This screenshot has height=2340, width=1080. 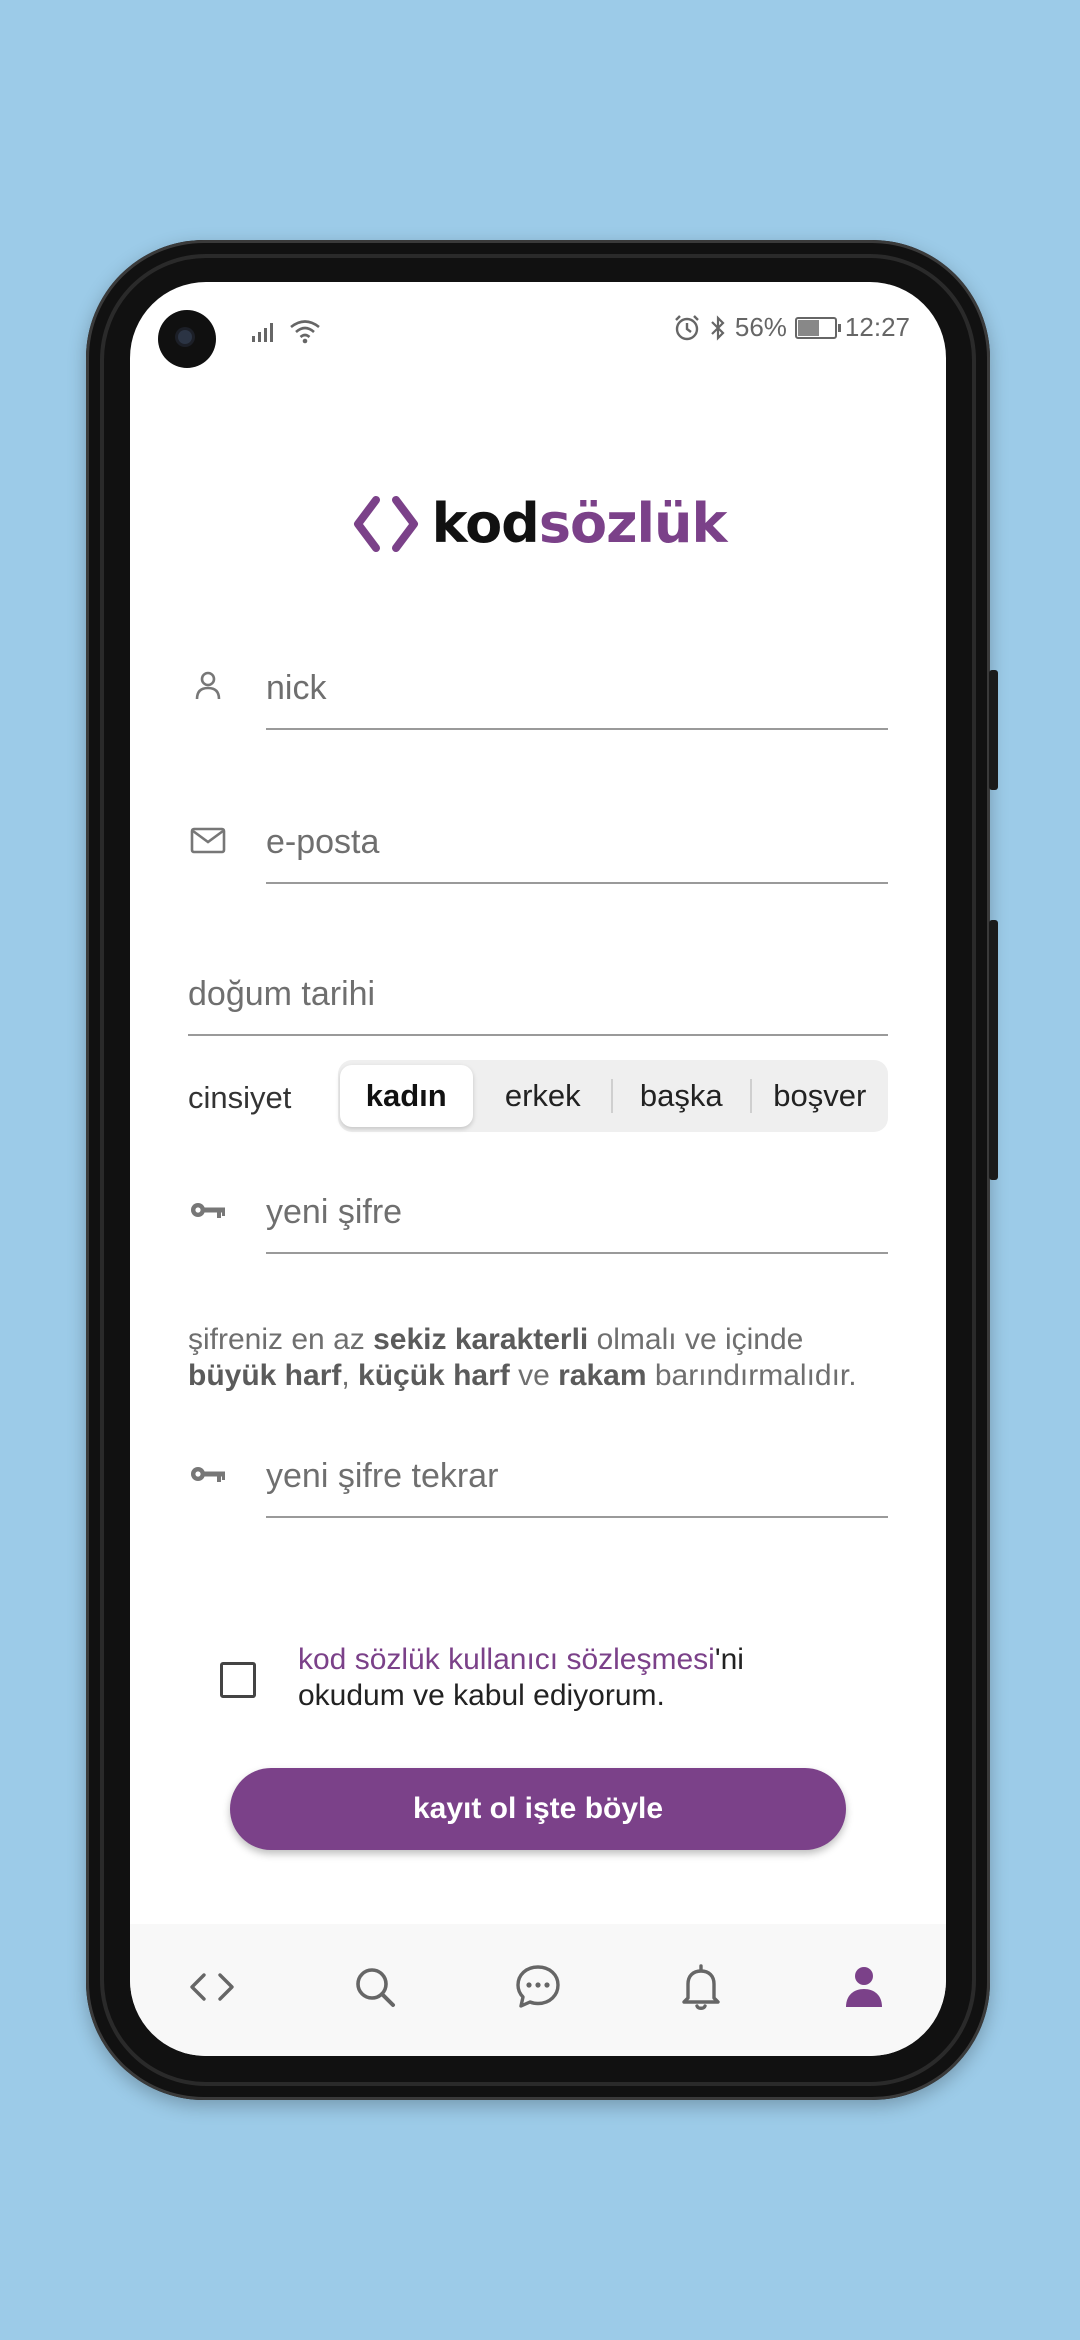 I want to click on app-logo: kodsözlük, so click(x=538, y=523).